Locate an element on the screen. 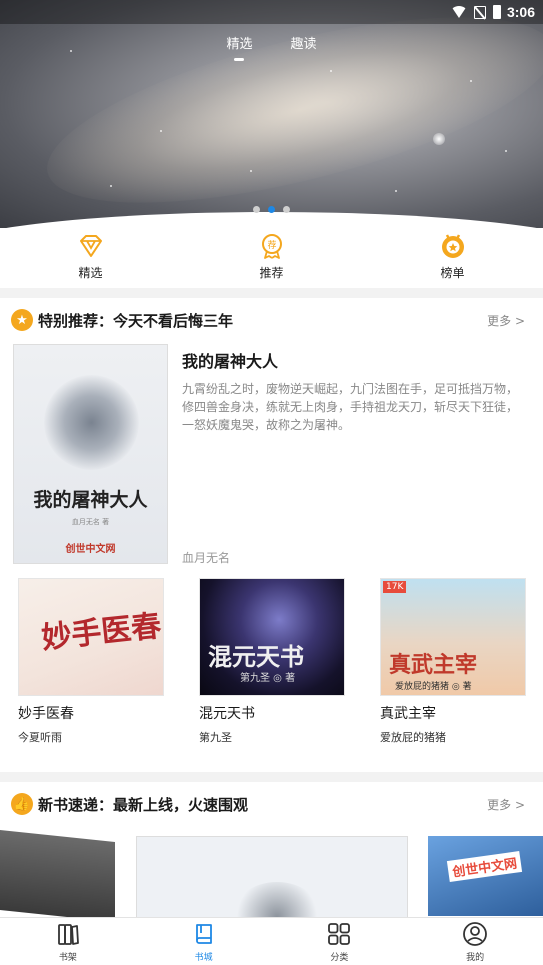 The image size is (543, 965). svg-text: 荐 is located at coordinates (271, 245).